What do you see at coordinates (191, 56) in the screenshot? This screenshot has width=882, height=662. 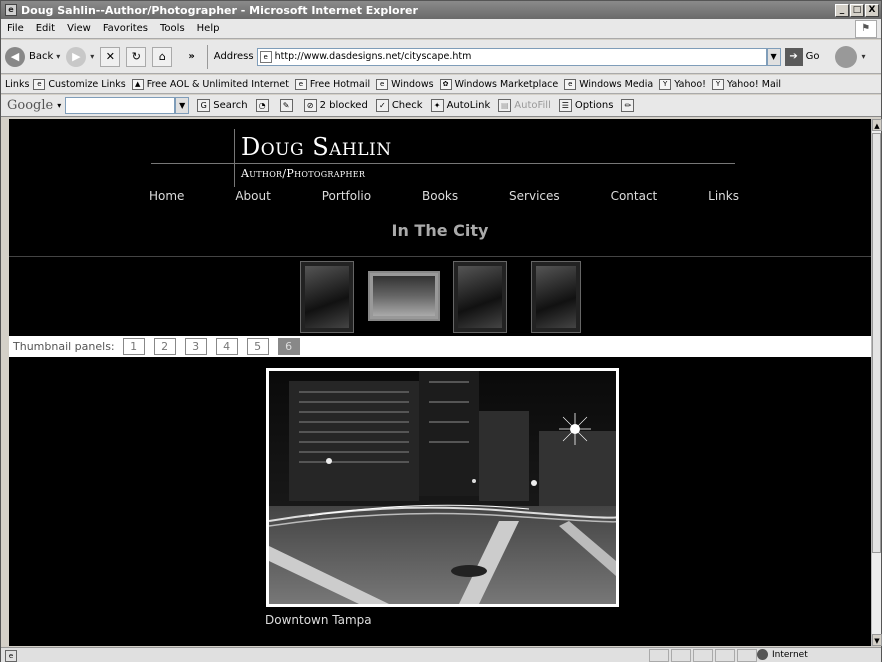 I see `toolbar-chevron: »` at bounding box center [191, 56].